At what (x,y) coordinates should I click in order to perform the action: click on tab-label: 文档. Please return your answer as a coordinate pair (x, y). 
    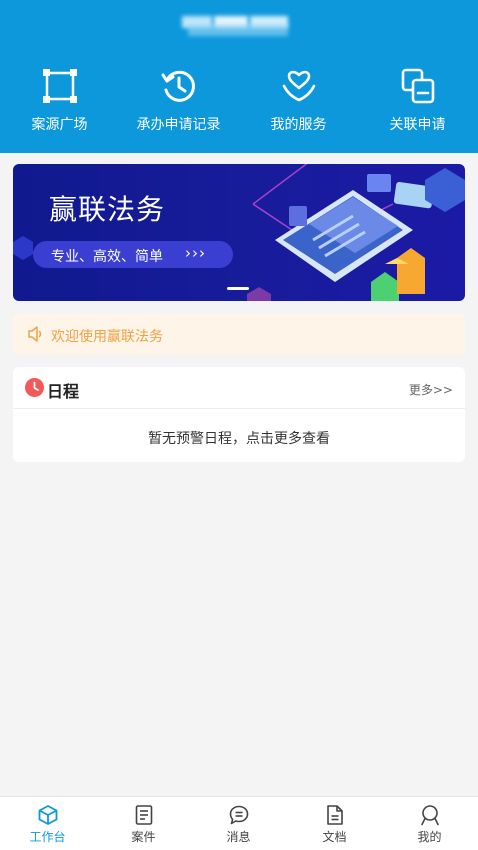
    Looking at the image, I should click on (334, 837).